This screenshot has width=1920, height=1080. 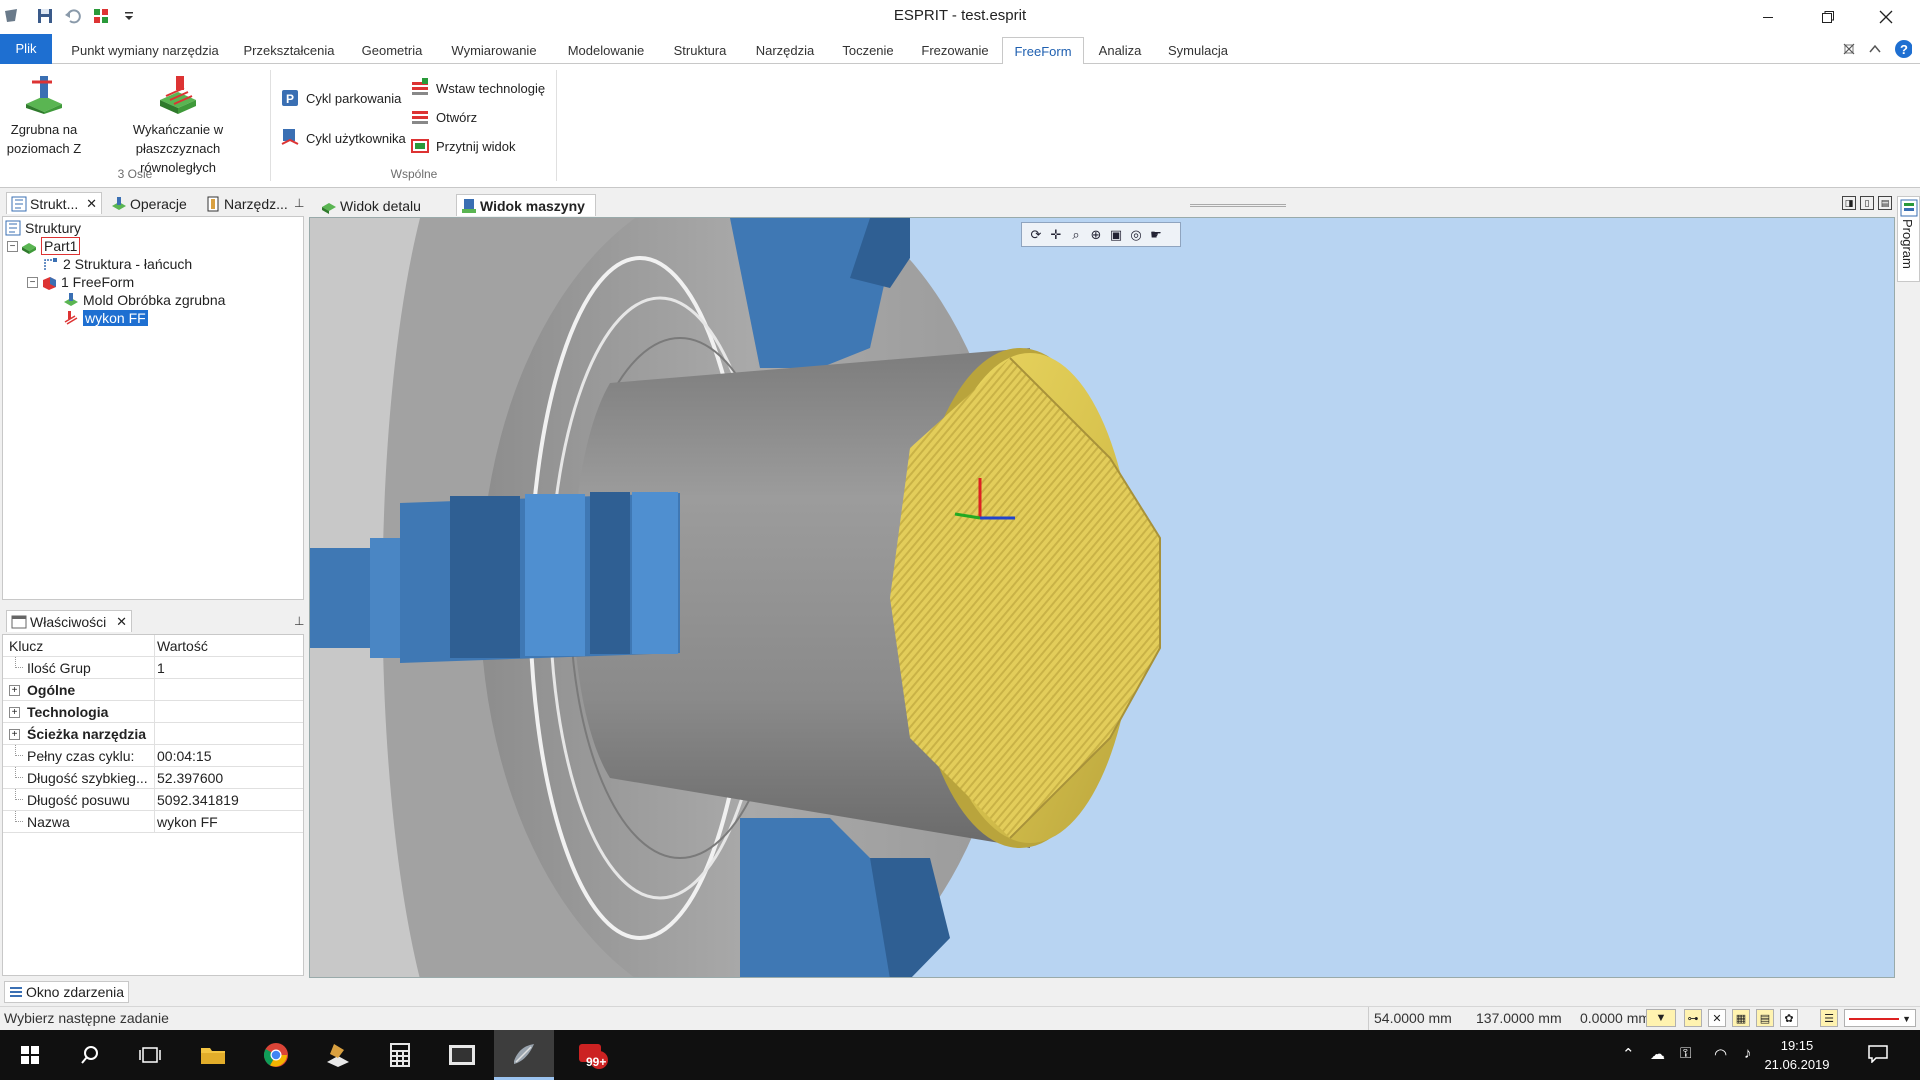 What do you see at coordinates (1849, 203) in the screenshot?
I see `window-maximize-icon: ◨` at bounding box center [1849, 203].